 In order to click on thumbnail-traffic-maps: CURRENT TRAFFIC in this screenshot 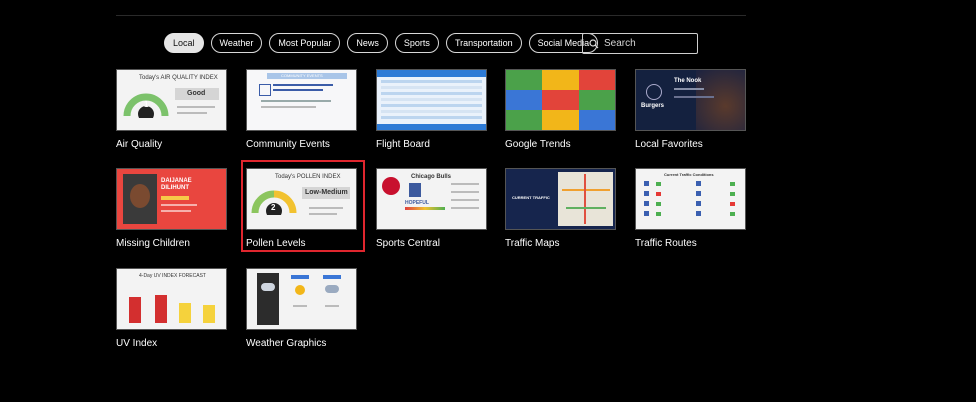, I will do `click(560, 199)`.